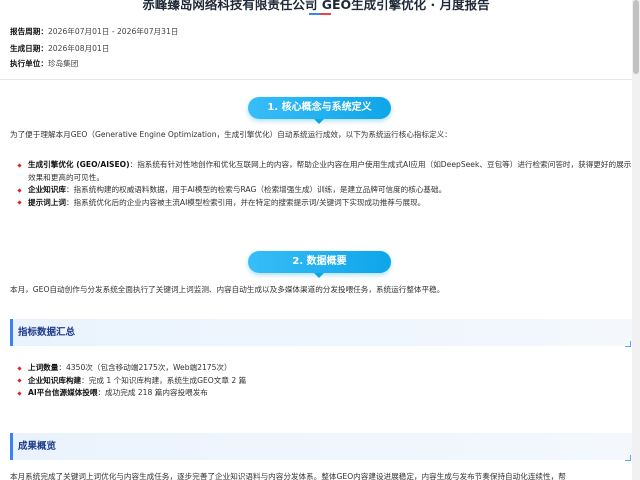 The image size is (640, 480). What do you see at coordinates (319, 264) in the screenshot?
I see `section2-title: 2. 数据概要` at bounding box center [319, 264].